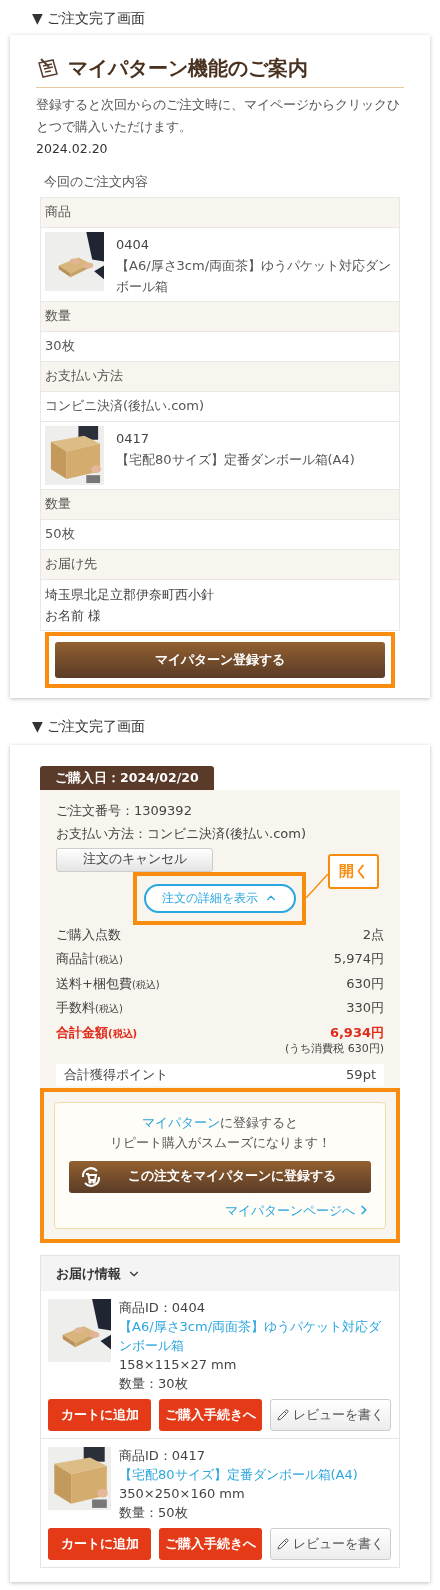  I want to click on promo-message: マイパターンに登録すると リピート購入がスムーズになります！, so click(220, 1132).